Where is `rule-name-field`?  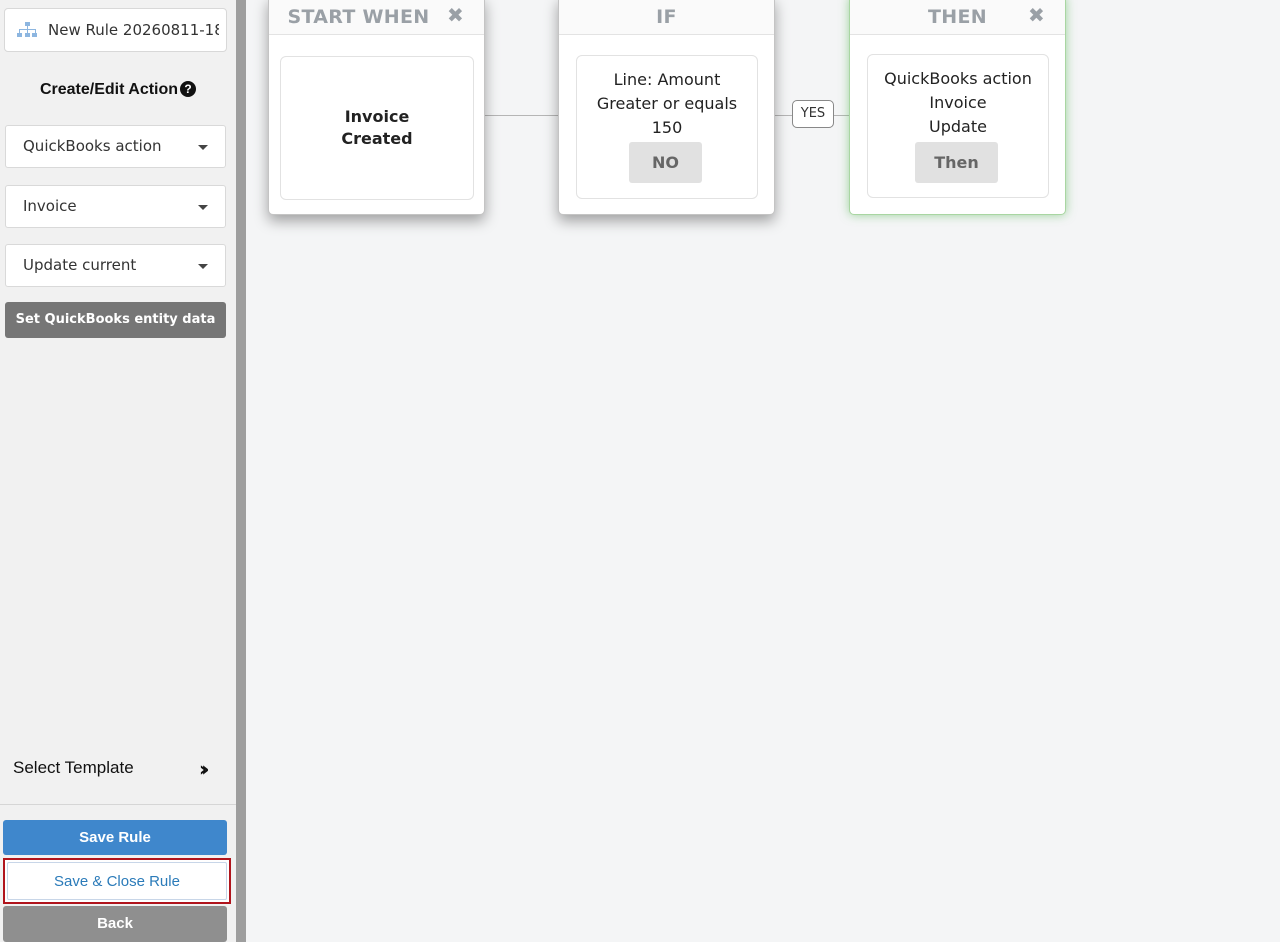 rule-name-field is located at coordinates (115, 30).